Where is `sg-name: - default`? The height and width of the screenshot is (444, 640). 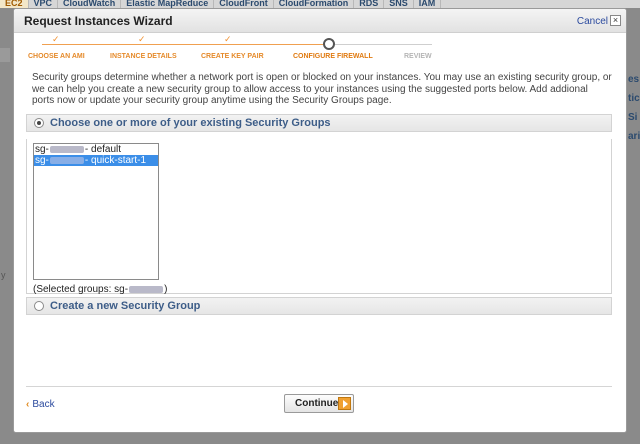 sg-name: - default is located at coordinates (103, 149).